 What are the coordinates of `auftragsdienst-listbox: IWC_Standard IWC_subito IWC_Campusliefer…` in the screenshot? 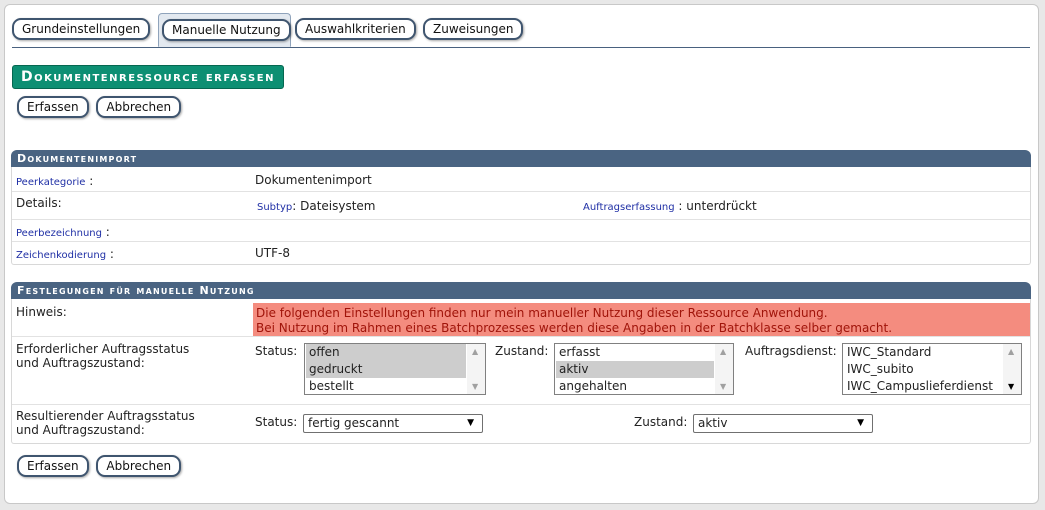 It's located at (932, 369).